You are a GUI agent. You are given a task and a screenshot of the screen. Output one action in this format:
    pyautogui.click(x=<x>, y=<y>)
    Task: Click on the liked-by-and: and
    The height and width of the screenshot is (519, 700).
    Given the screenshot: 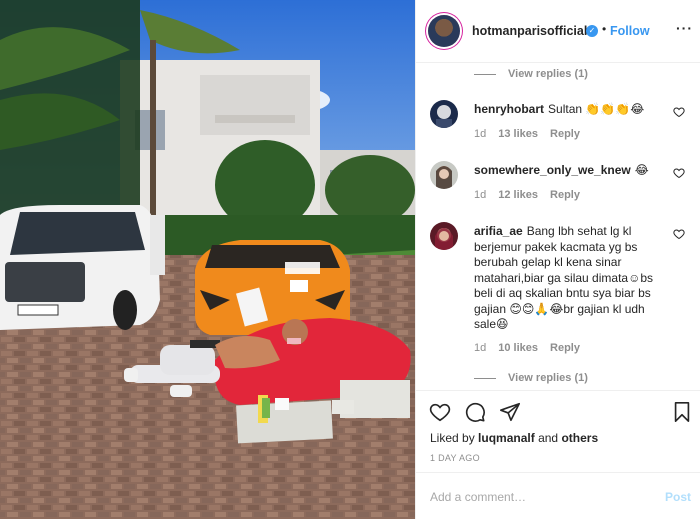 What is the action you would take?
    pyautogui.click(x=548, y=438)
    